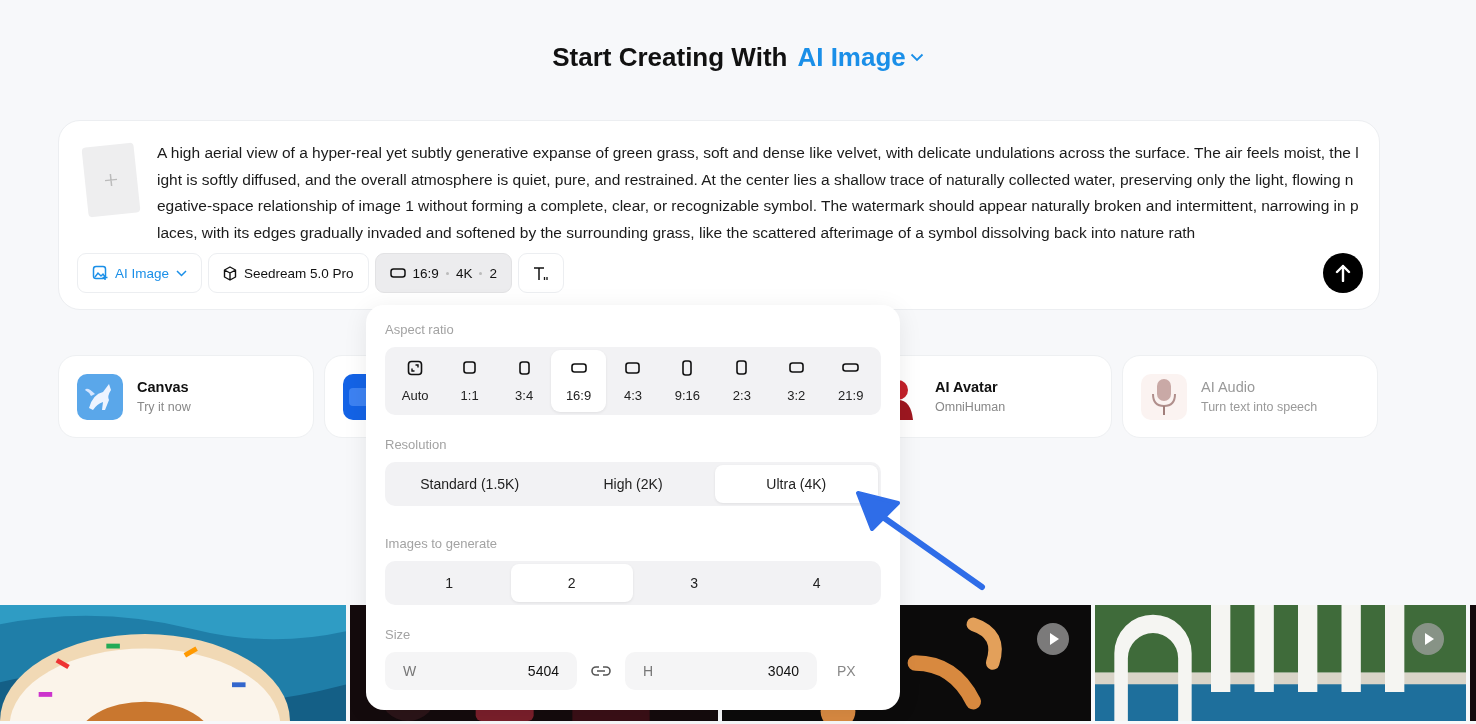 This screenshot has height=724, width=1476. Describe the element at coordinates (415, 367) in the screenshot. I see `auto-ratio-icon` at that location.